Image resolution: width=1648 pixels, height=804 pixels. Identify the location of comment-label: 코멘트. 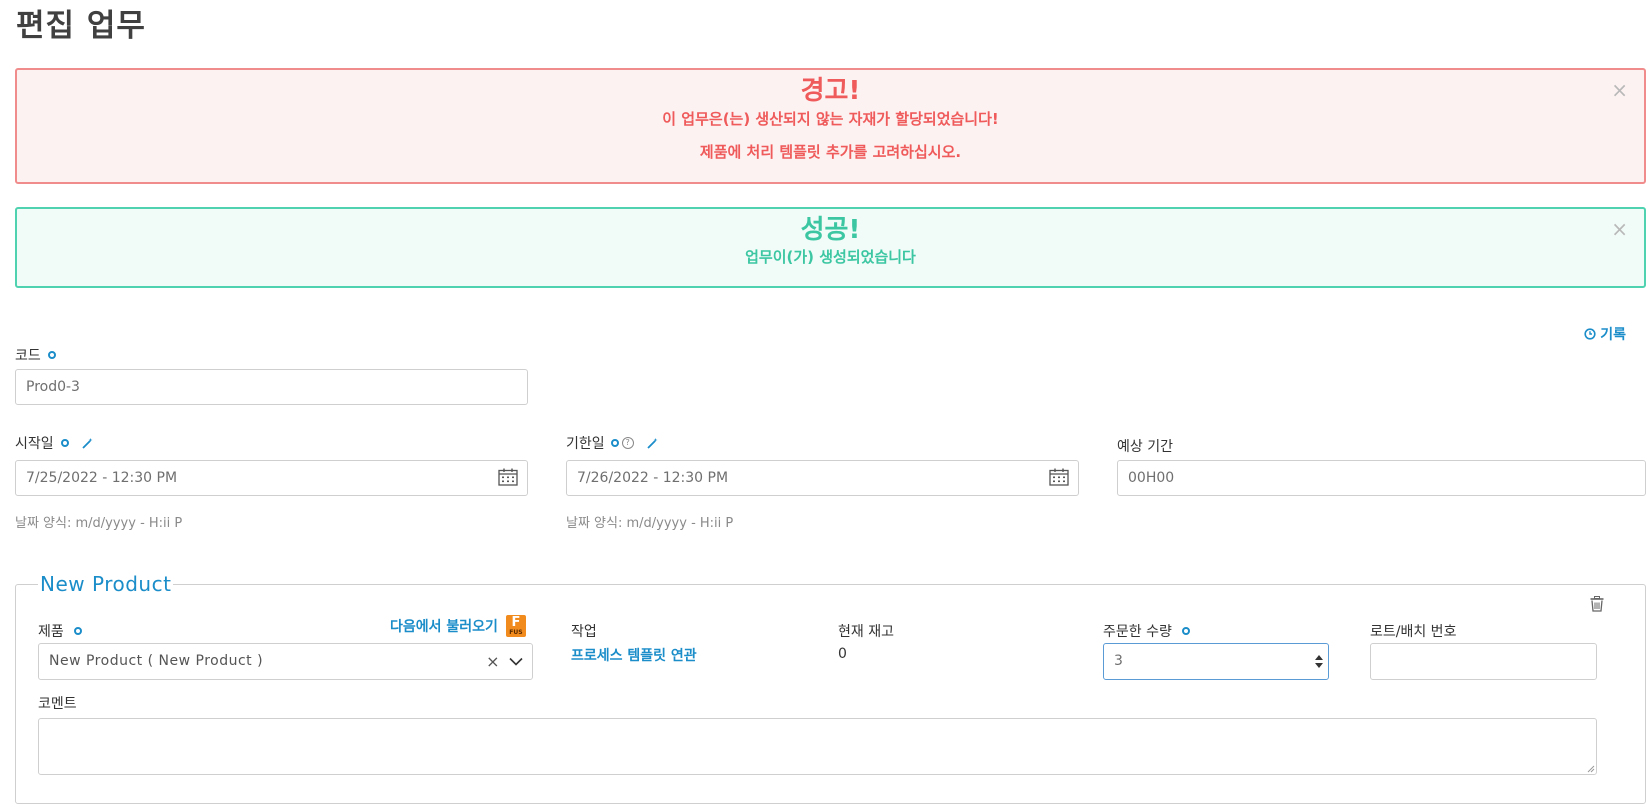
(57, 703).